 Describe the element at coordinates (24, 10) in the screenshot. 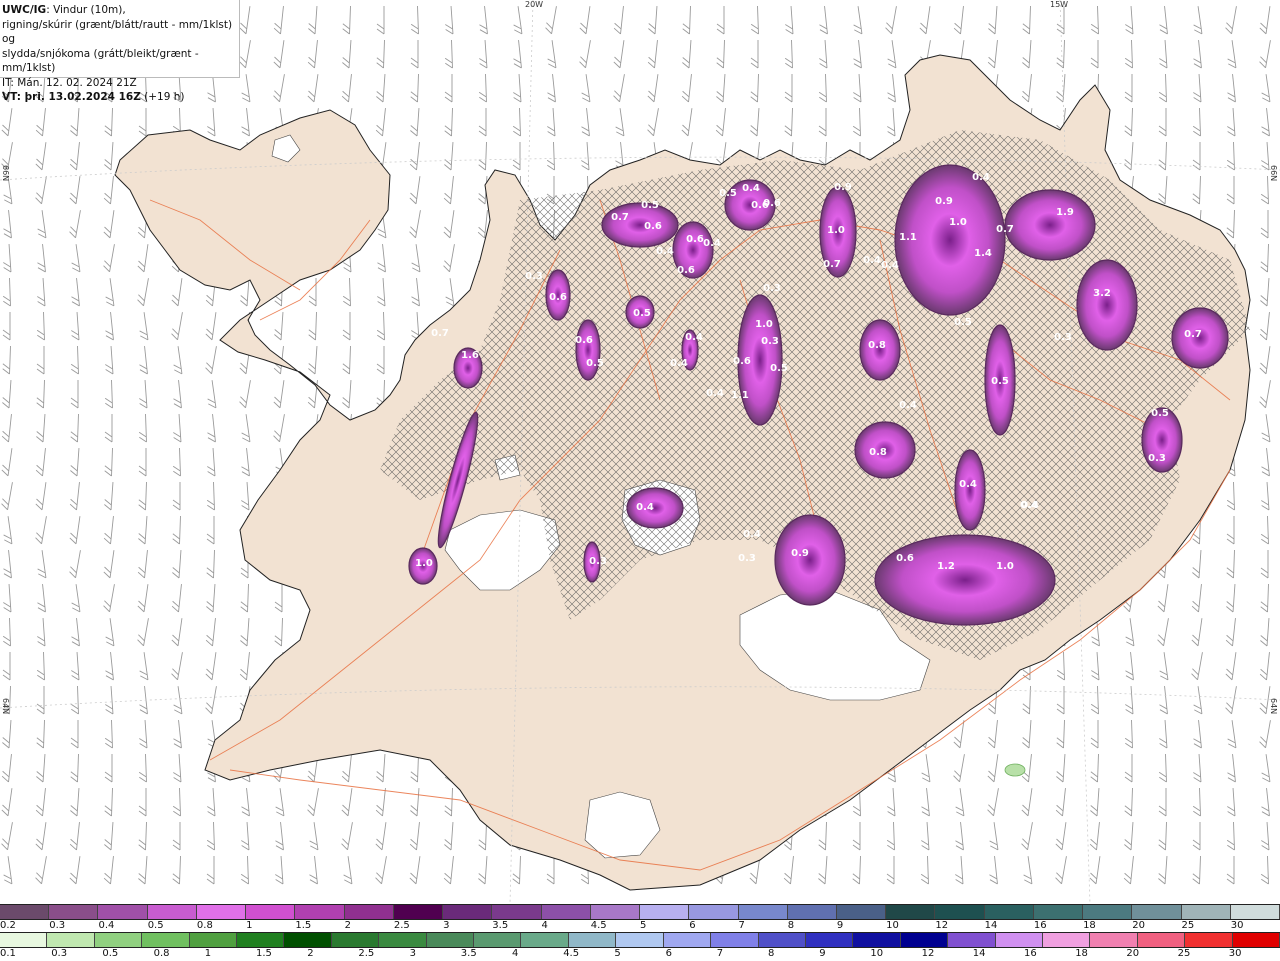

I see `product-name: UWC/IG` at that location.